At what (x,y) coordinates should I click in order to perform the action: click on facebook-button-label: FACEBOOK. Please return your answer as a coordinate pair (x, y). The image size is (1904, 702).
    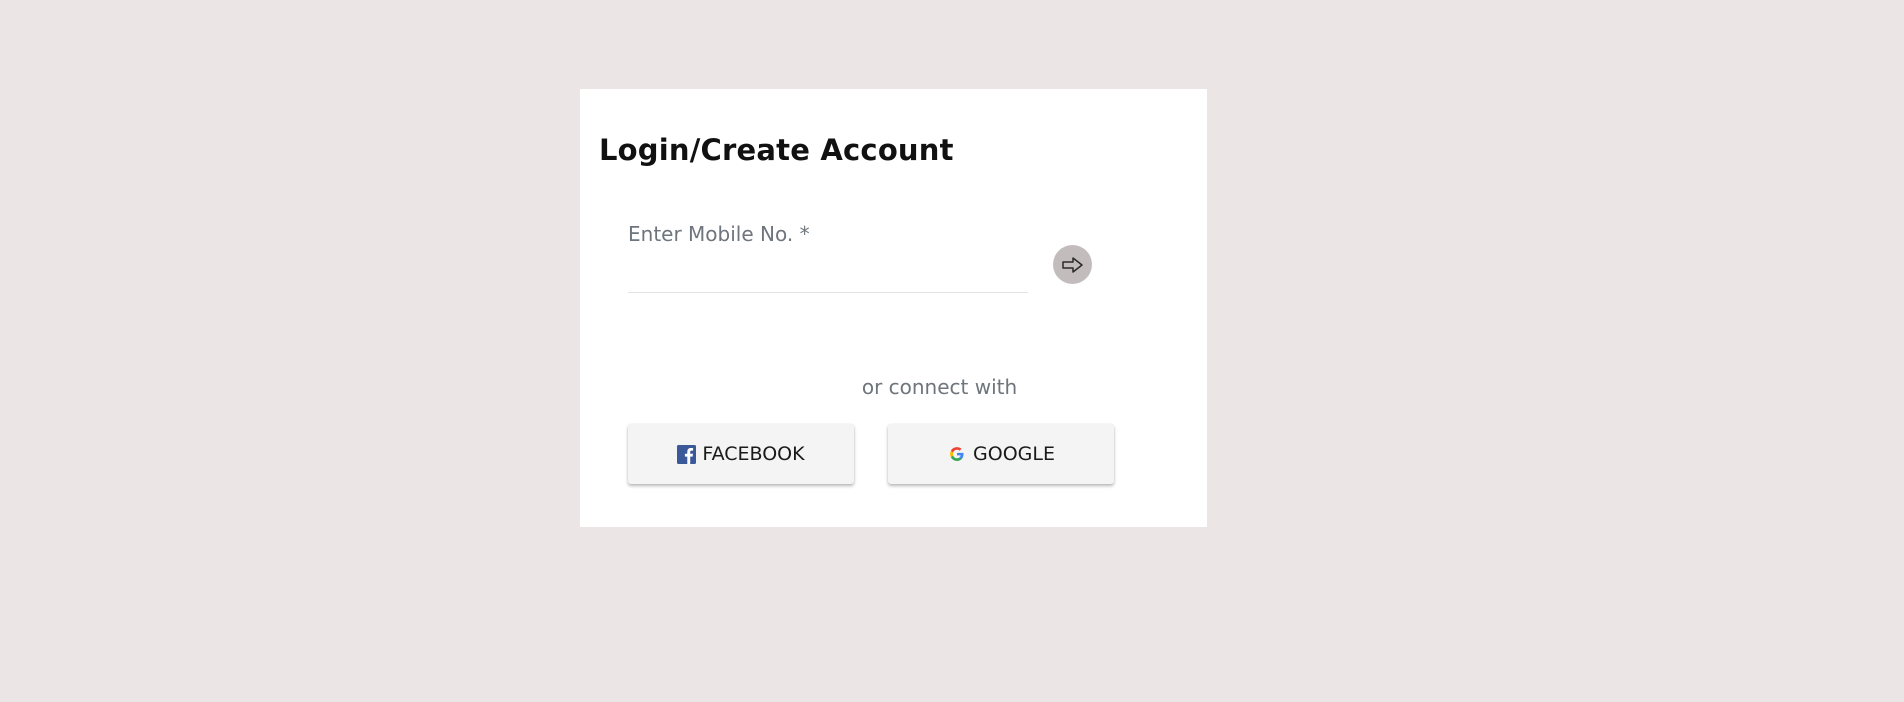
    Looking at the image, I should click on (753, 454).